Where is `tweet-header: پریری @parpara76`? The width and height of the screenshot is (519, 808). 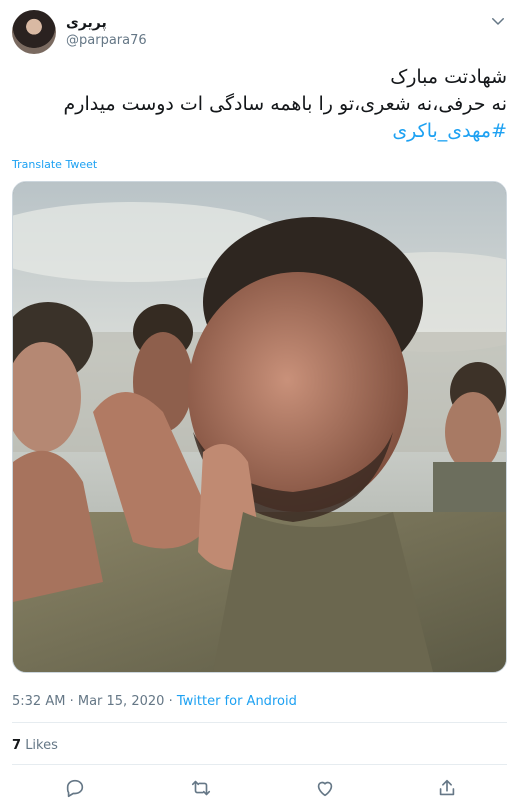
tweet-header: پریری @parpara76 is located at coordinates (259, 32).